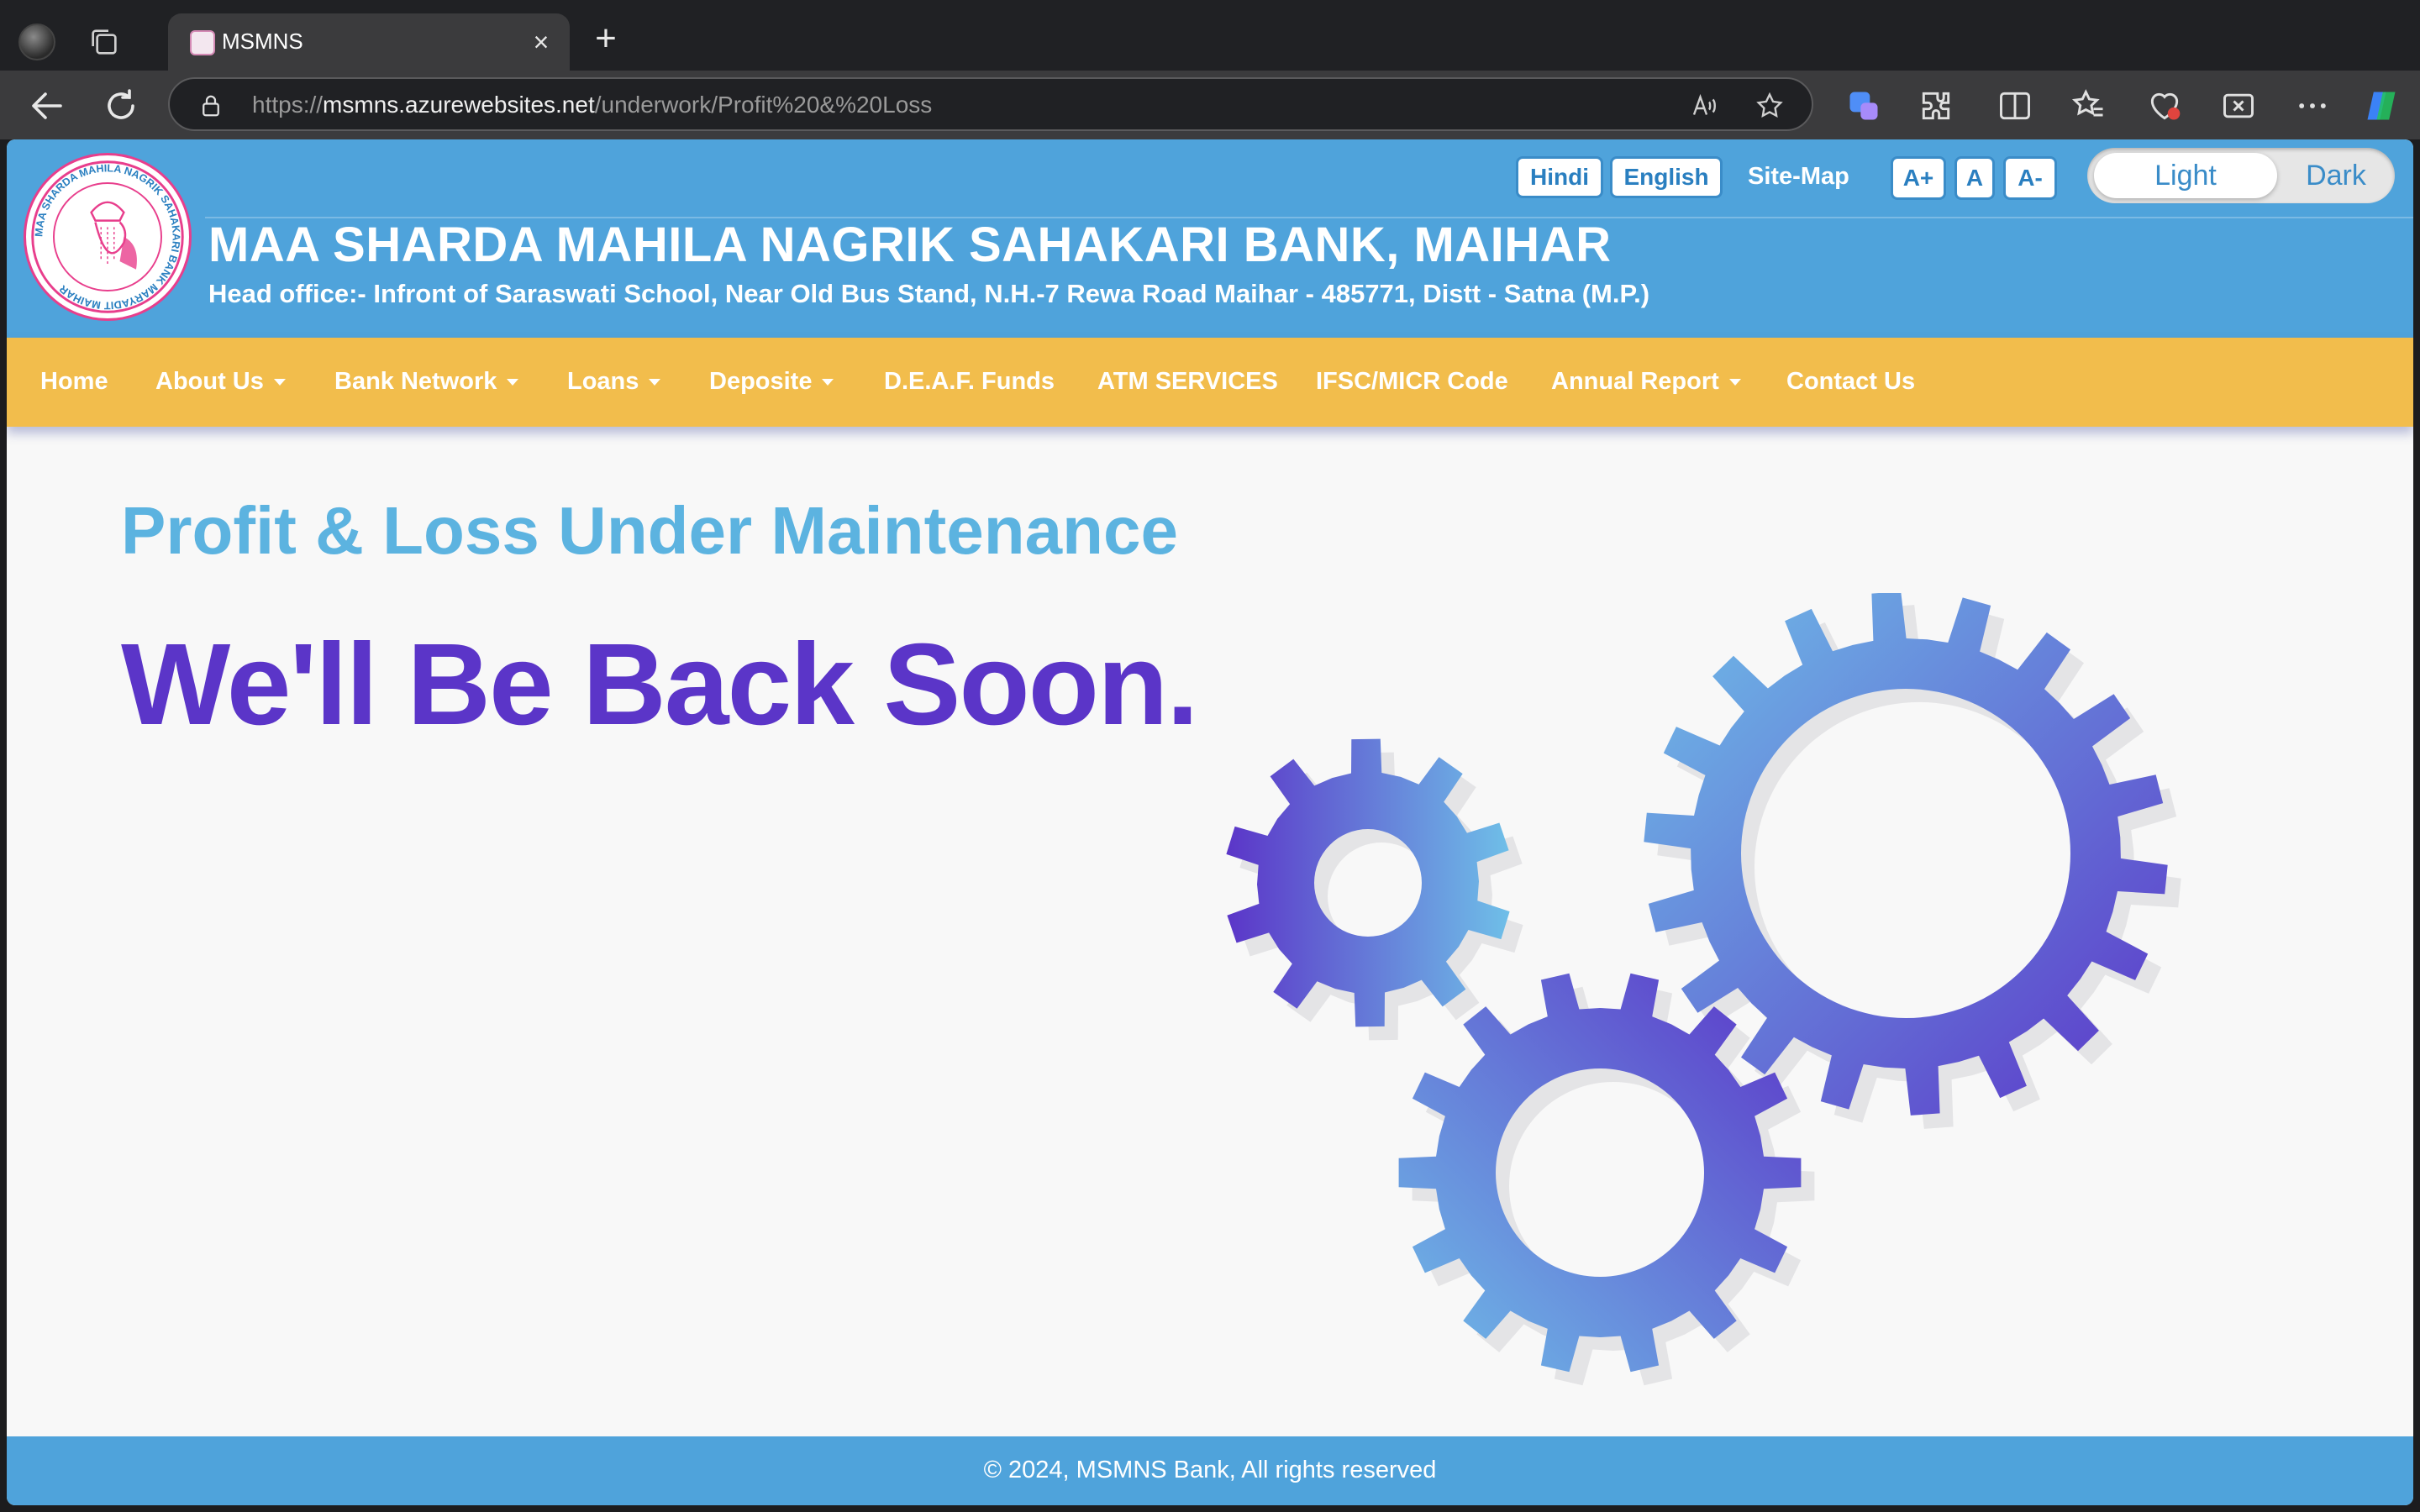 The image size is (2420, 1512). Describe the element at coordinates (614, 382) in the screenshot. I see `nav-loans: Loans` at that location.